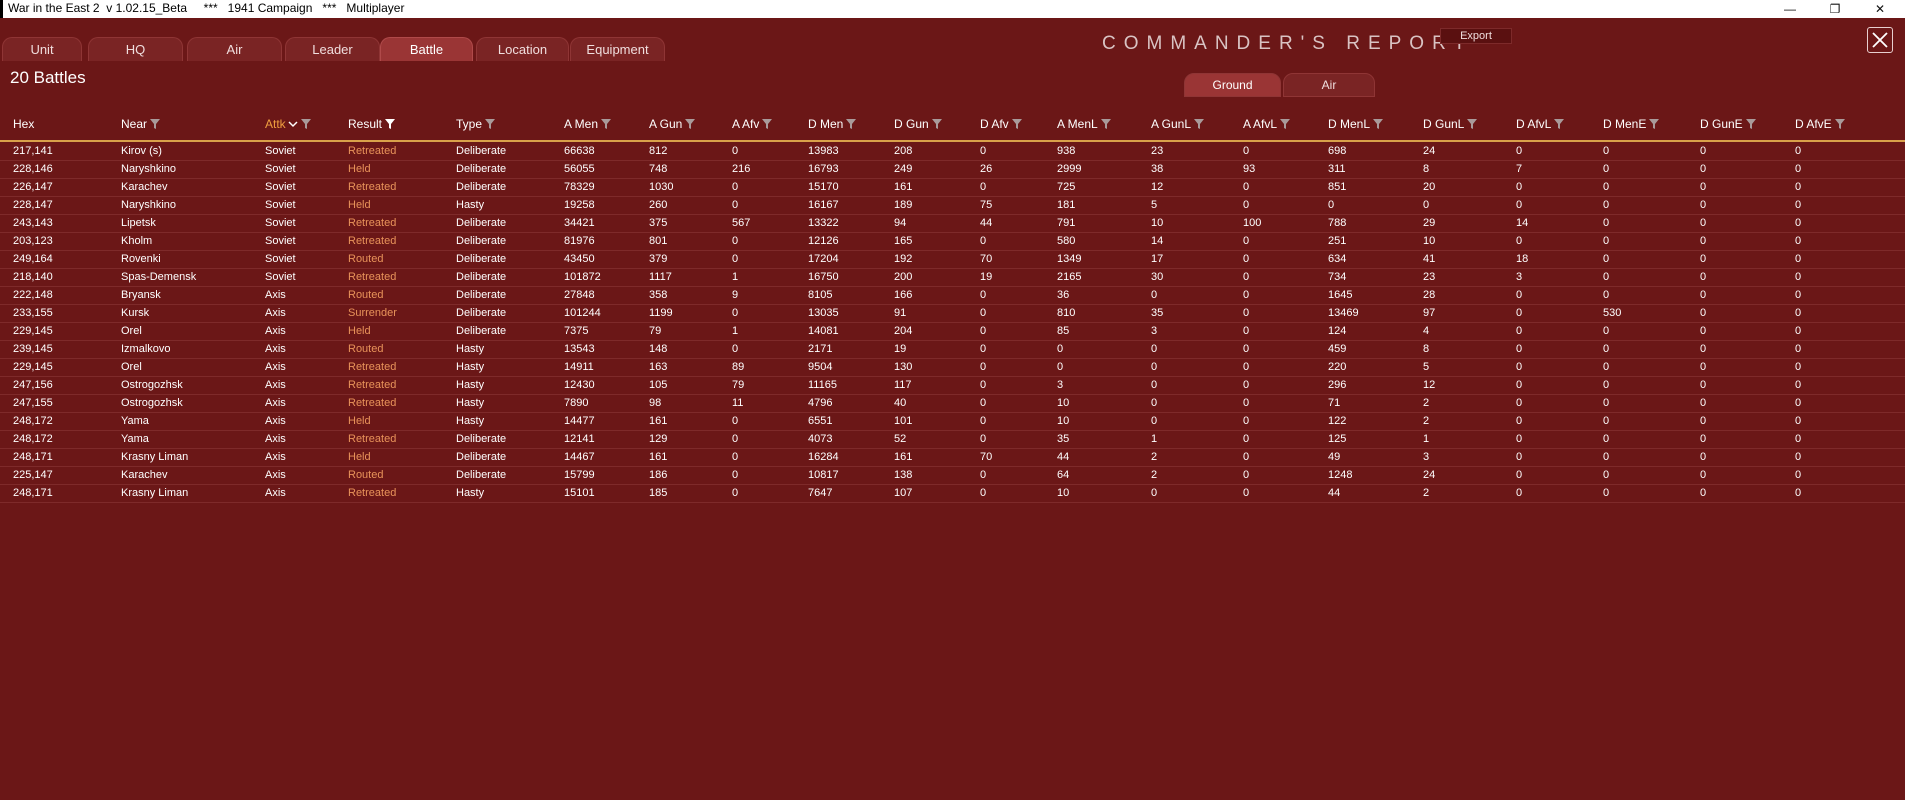 The image size is (1905, 800). Describe the element at coordinates (23, 124) in the screenshot. I see `column-header-hex: Hex` at that location.